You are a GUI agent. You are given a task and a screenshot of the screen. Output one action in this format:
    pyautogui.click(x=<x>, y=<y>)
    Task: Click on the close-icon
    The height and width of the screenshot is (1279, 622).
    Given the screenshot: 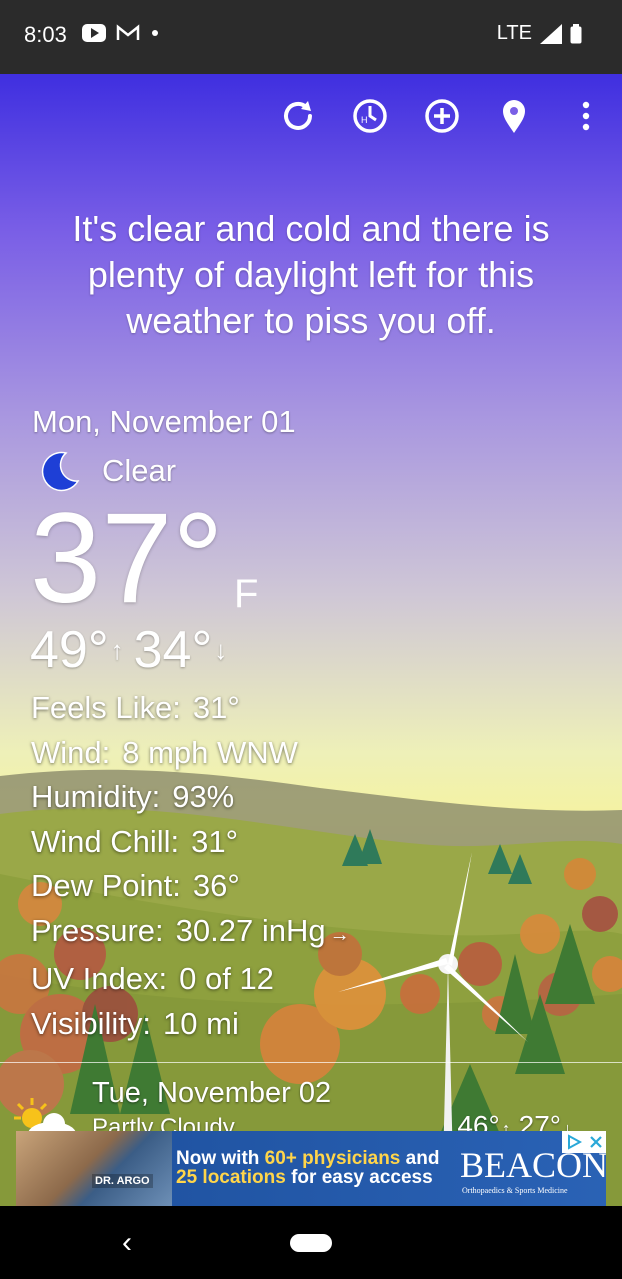 What is the action you would take?
    pyautogui.click(x=596, y=1142)
    